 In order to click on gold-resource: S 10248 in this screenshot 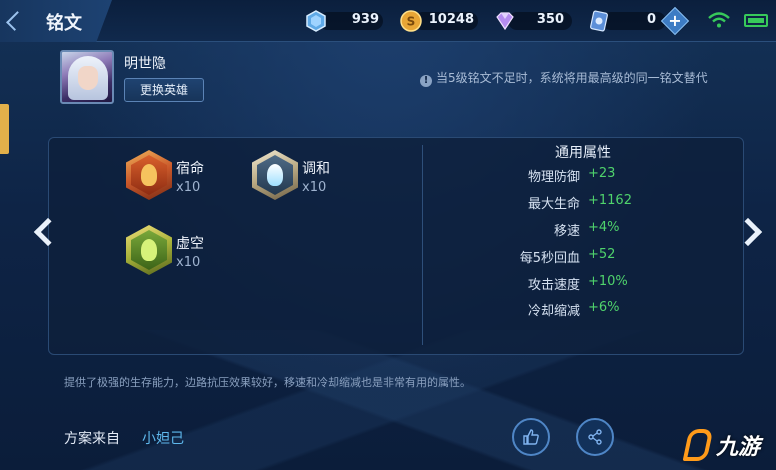, I will do `click(439, 21)`.